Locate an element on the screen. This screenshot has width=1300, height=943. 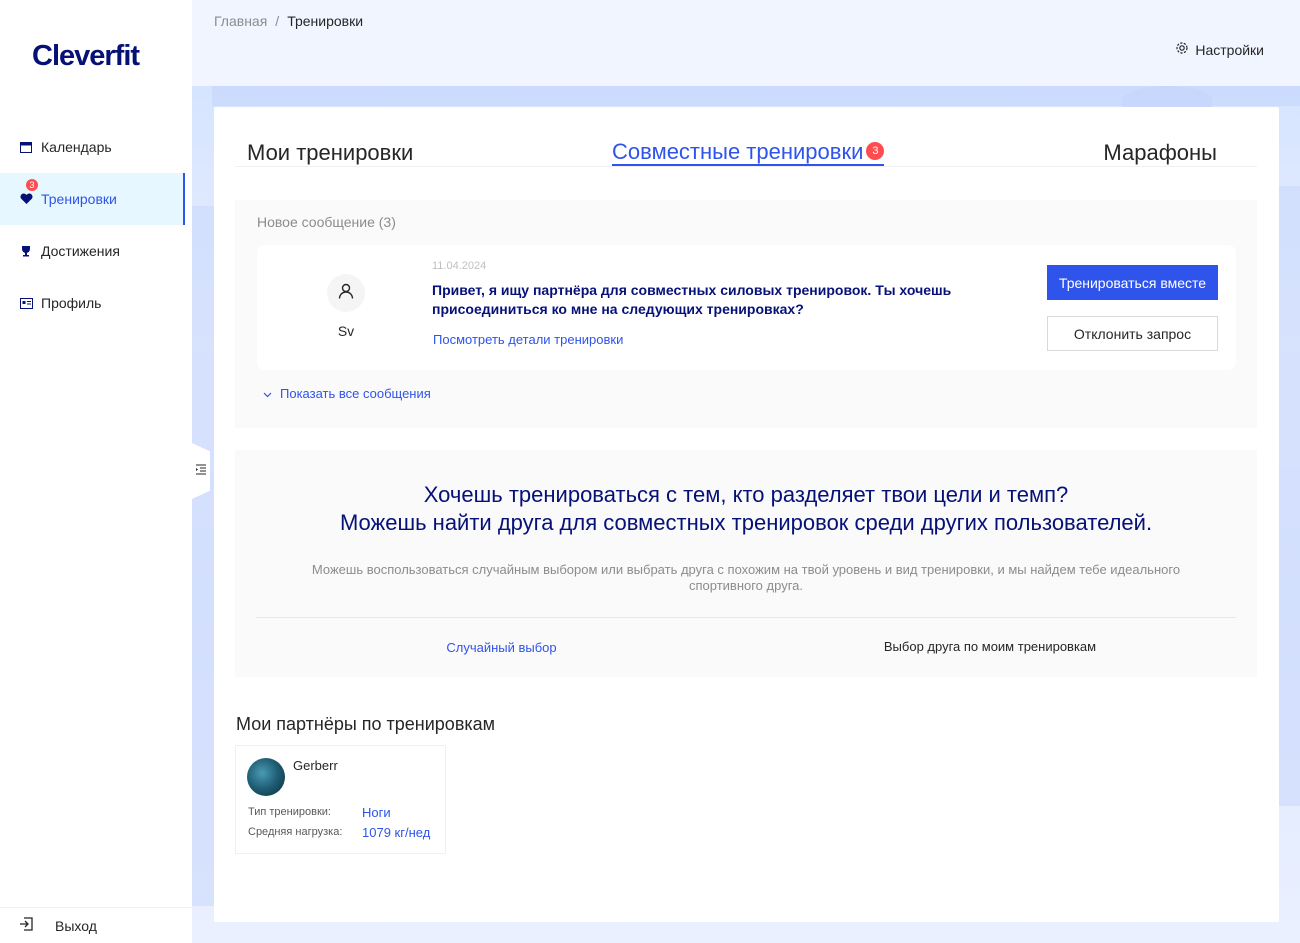
logout-button: Выход is located at coordinates (96, 925).